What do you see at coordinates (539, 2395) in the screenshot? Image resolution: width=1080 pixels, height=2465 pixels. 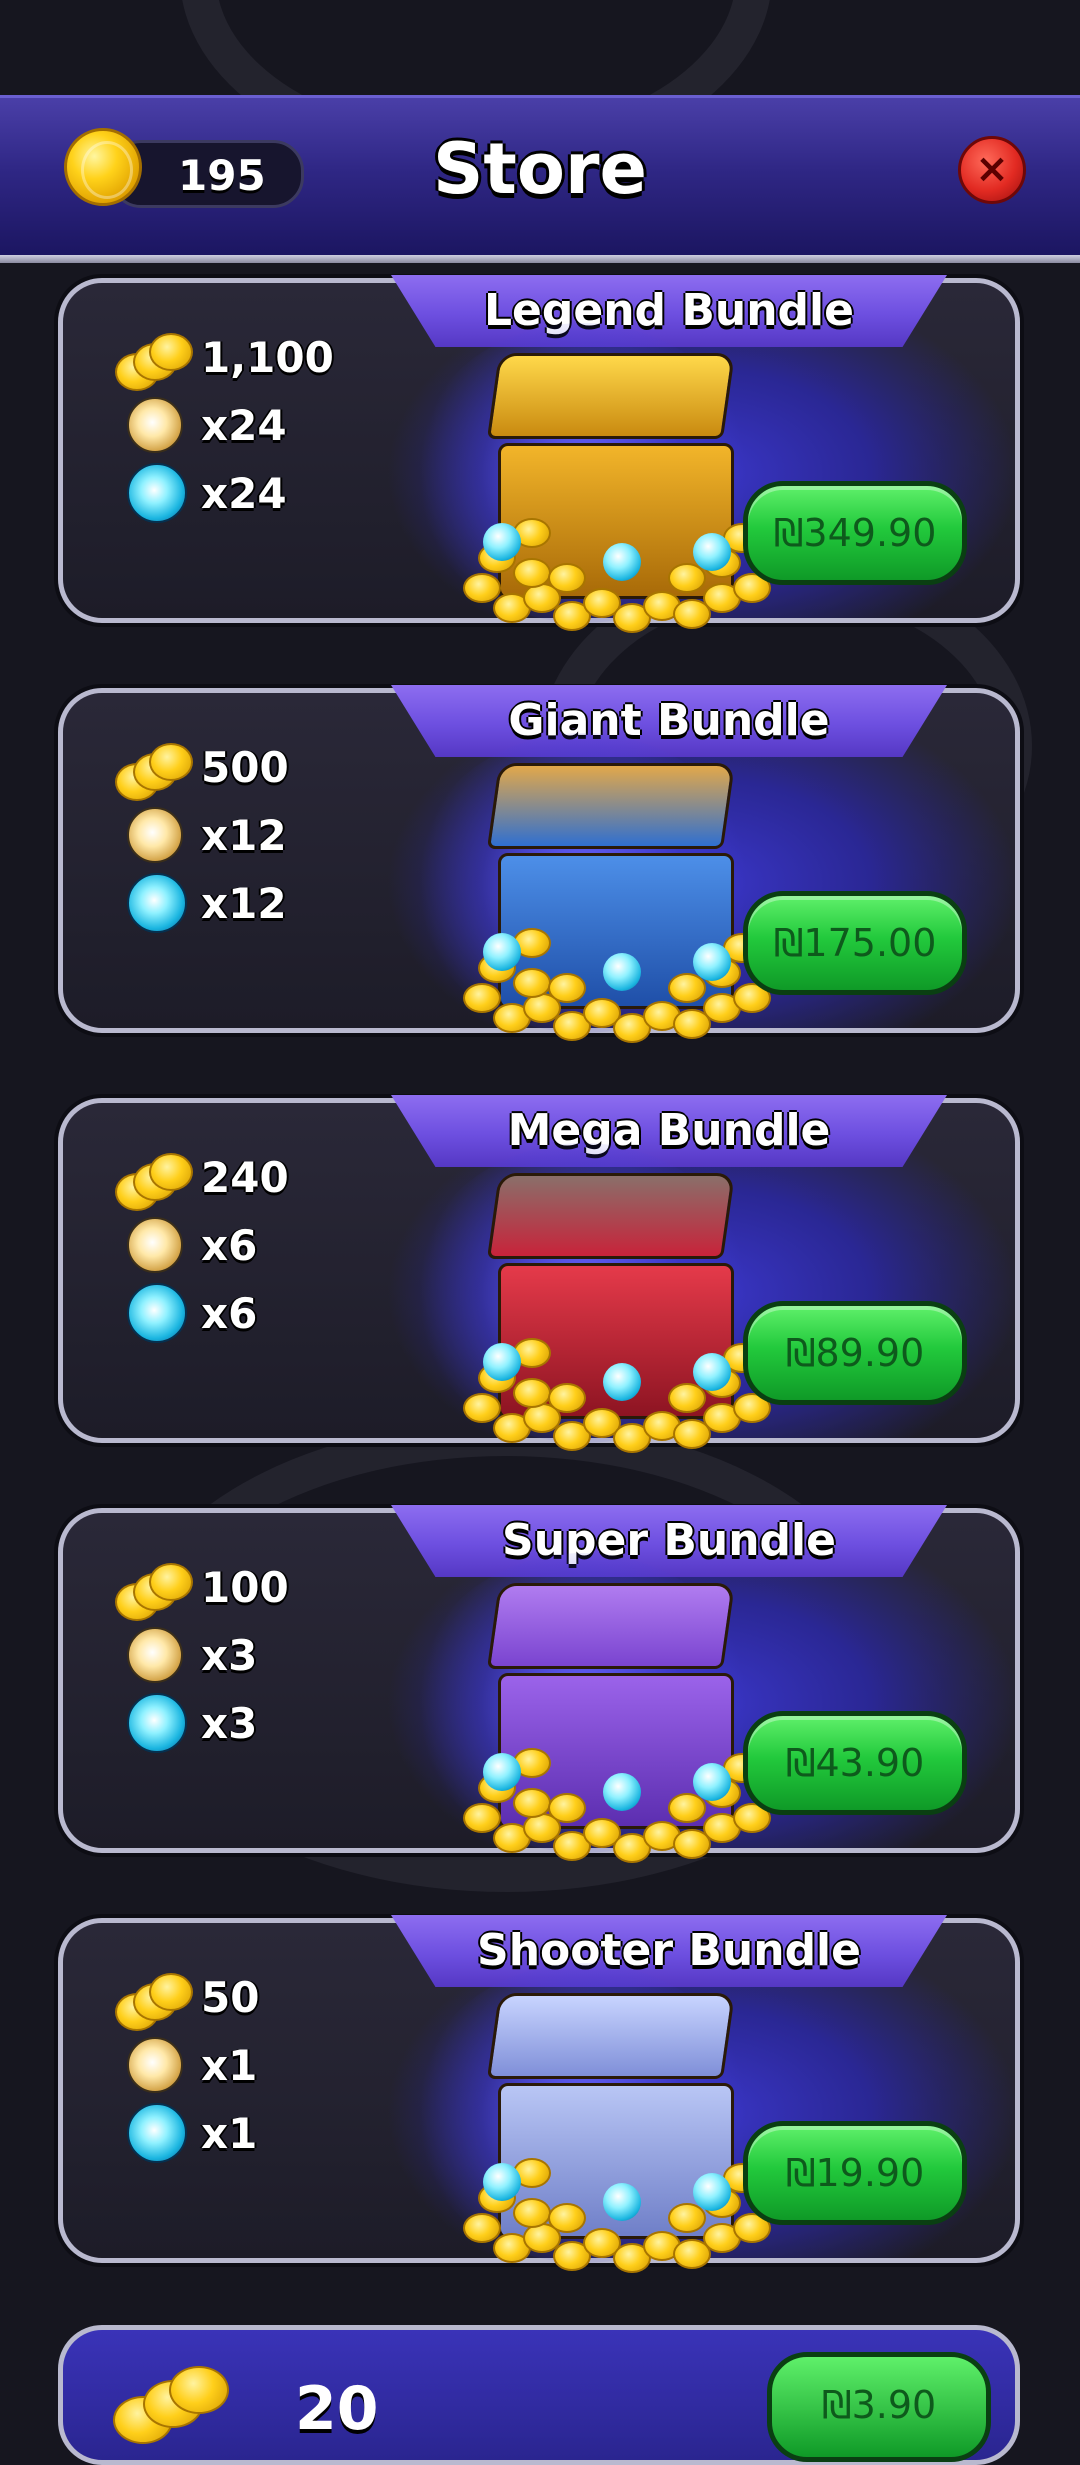 I see `bundle-card-partial: 20 ₪3.90` at bounding box center [539, 2395].